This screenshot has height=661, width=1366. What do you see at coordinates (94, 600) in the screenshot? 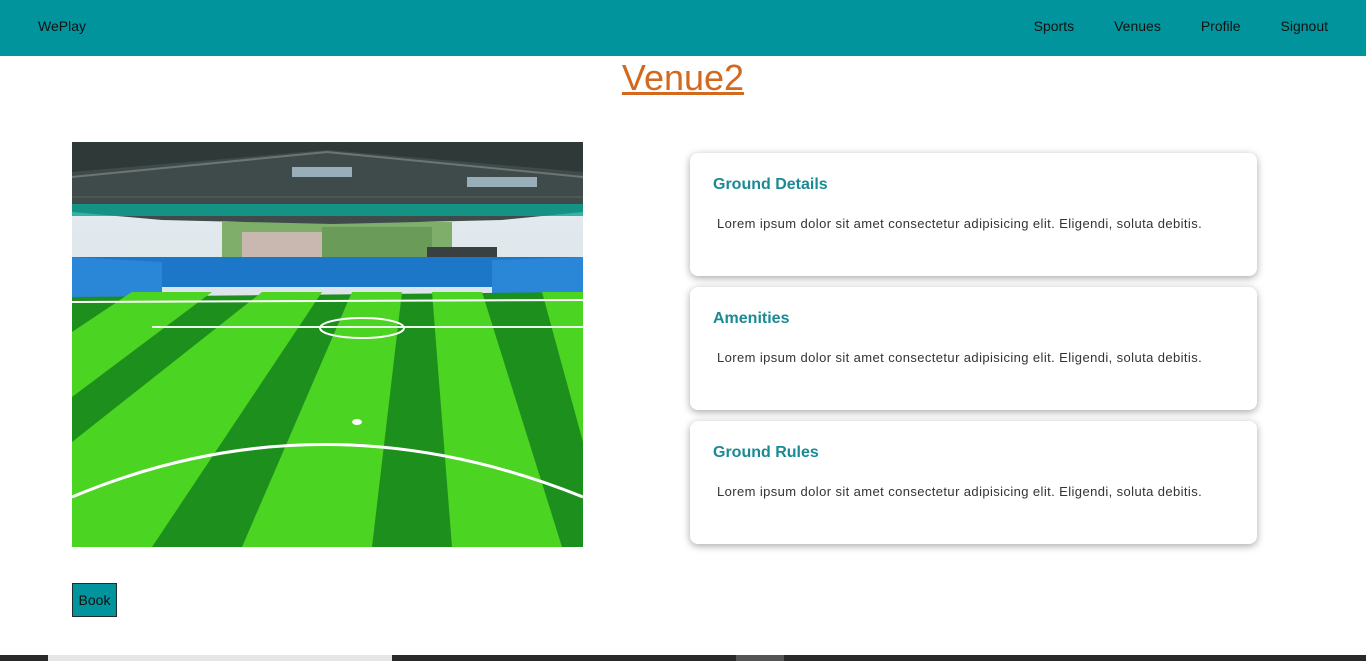
I see `book-button: Book` at bounding box center [94, 600].